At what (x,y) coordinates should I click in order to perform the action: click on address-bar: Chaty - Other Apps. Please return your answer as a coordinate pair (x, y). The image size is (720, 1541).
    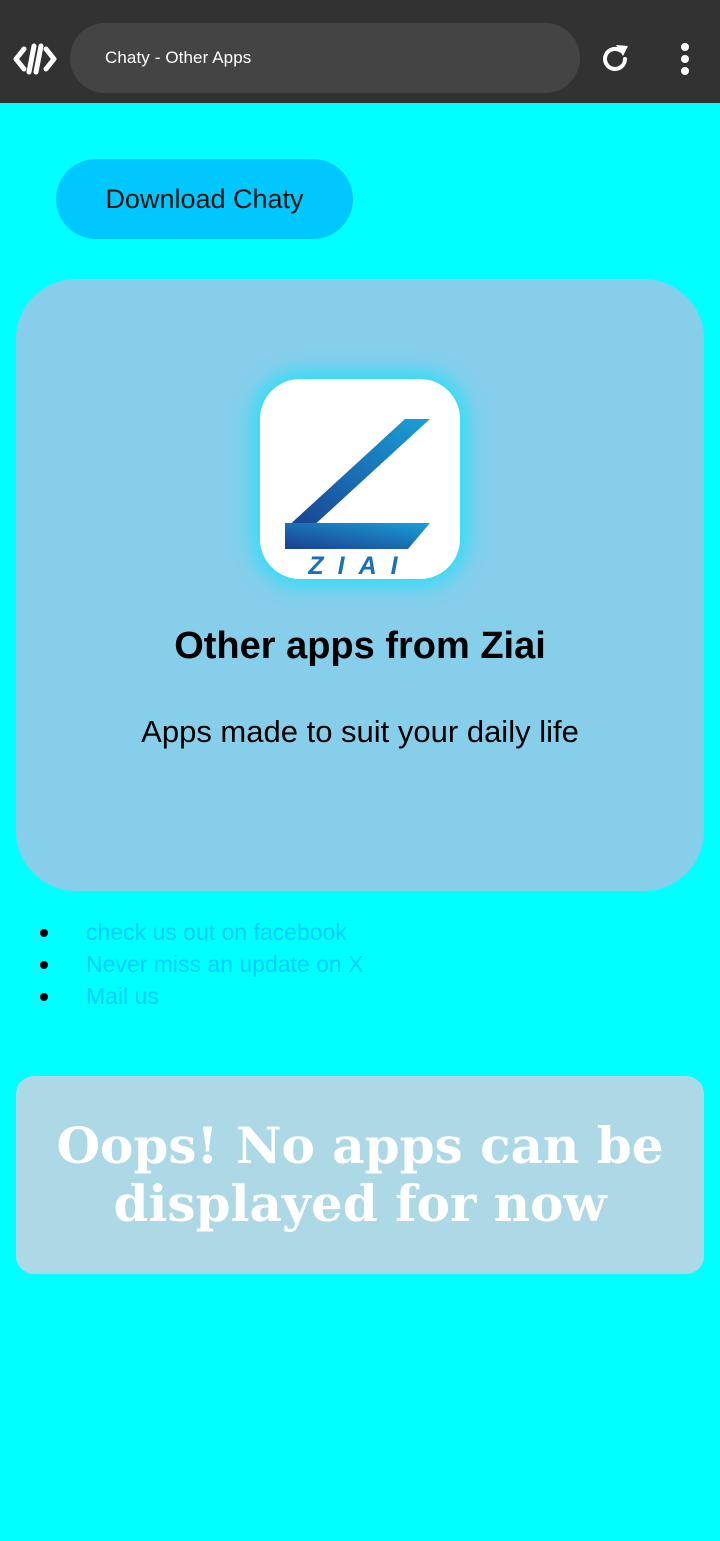
    Looking at the image, I should click on (325, 58).